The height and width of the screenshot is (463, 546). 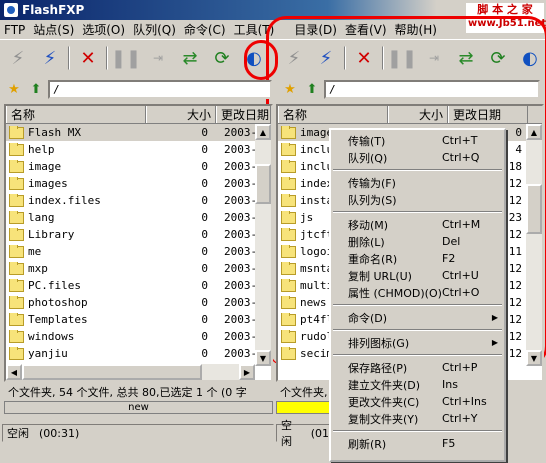 What do you see at coordinates (417, 317) in the screenshot?
I see `context-menu-item: 命令(D) ▶` at bounding box center [417, 317].